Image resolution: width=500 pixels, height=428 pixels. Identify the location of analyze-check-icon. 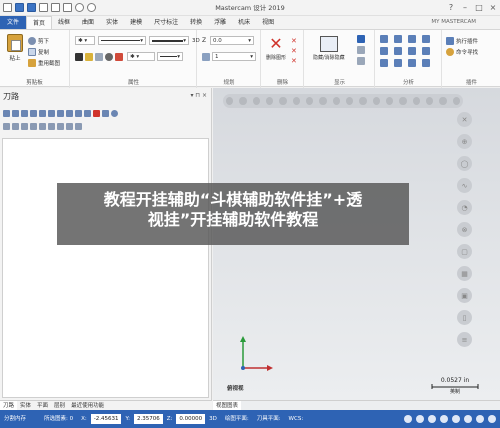
(398, 63).